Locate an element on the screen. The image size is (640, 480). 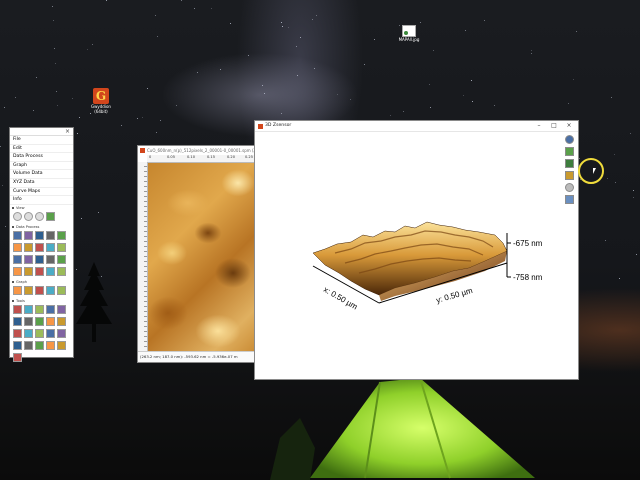
desktop-icon-gwyddion: G Gwyddion (64bit) is located at coordinates (101, 101).